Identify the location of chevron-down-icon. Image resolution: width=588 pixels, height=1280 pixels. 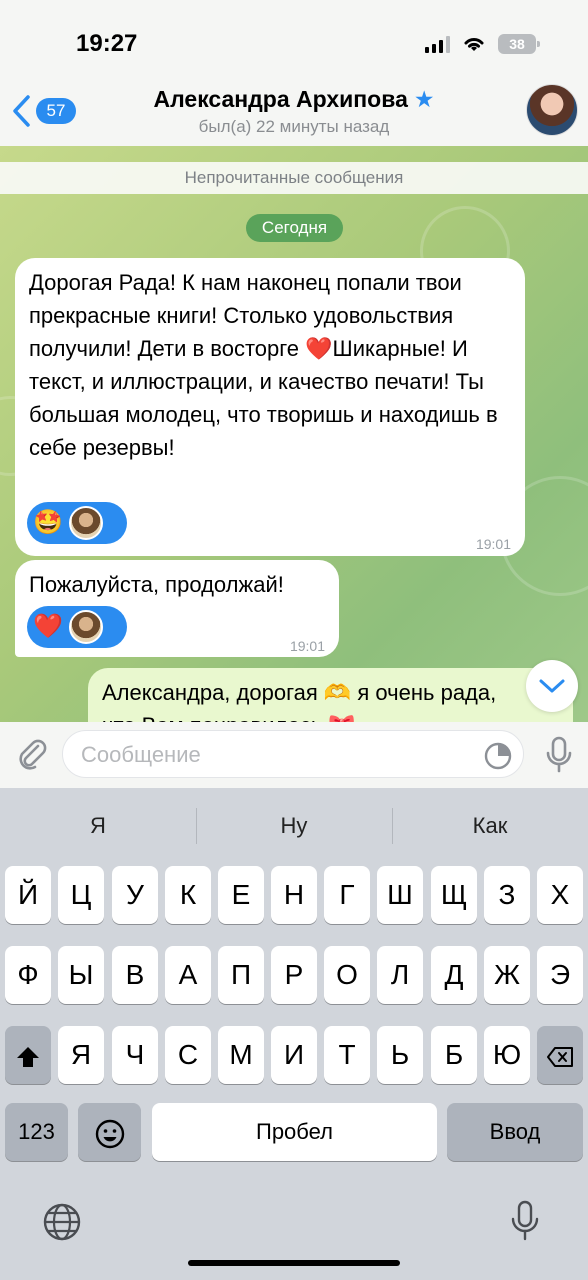
(552, 686).